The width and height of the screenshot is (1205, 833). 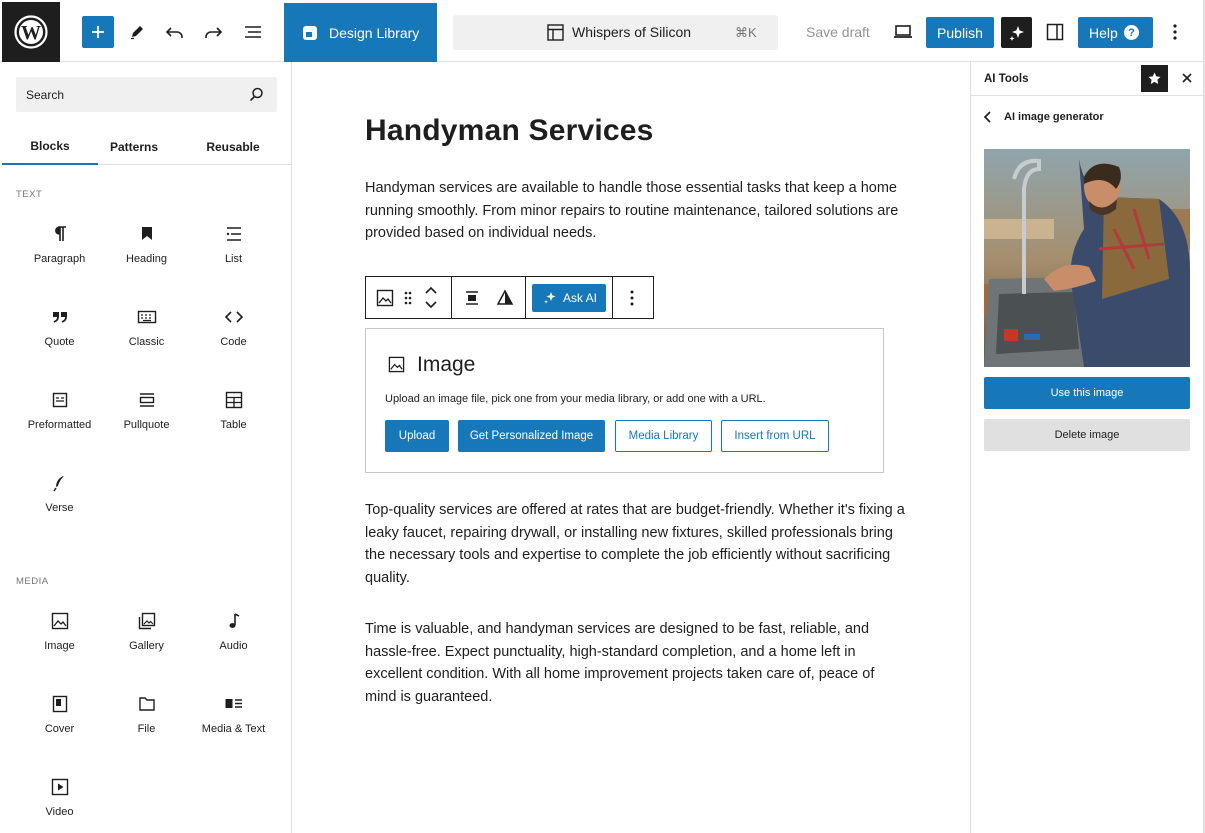 I want to click on page-layout-icon, so click(x=555, y=32).